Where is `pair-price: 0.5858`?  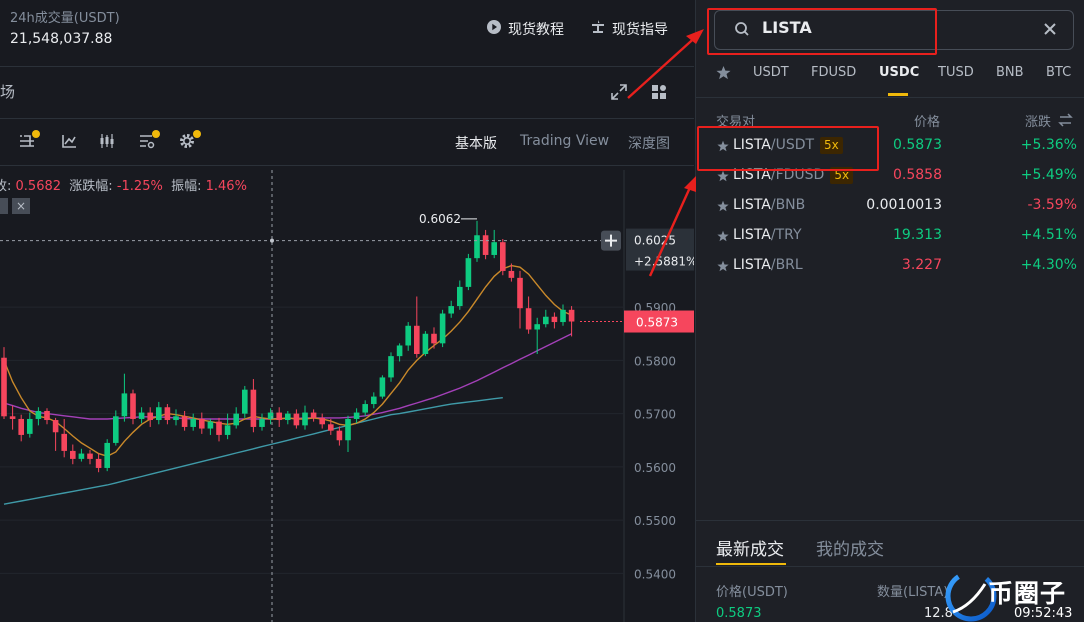
pair-price: 0.5858 is located at coordinates (917, 175).